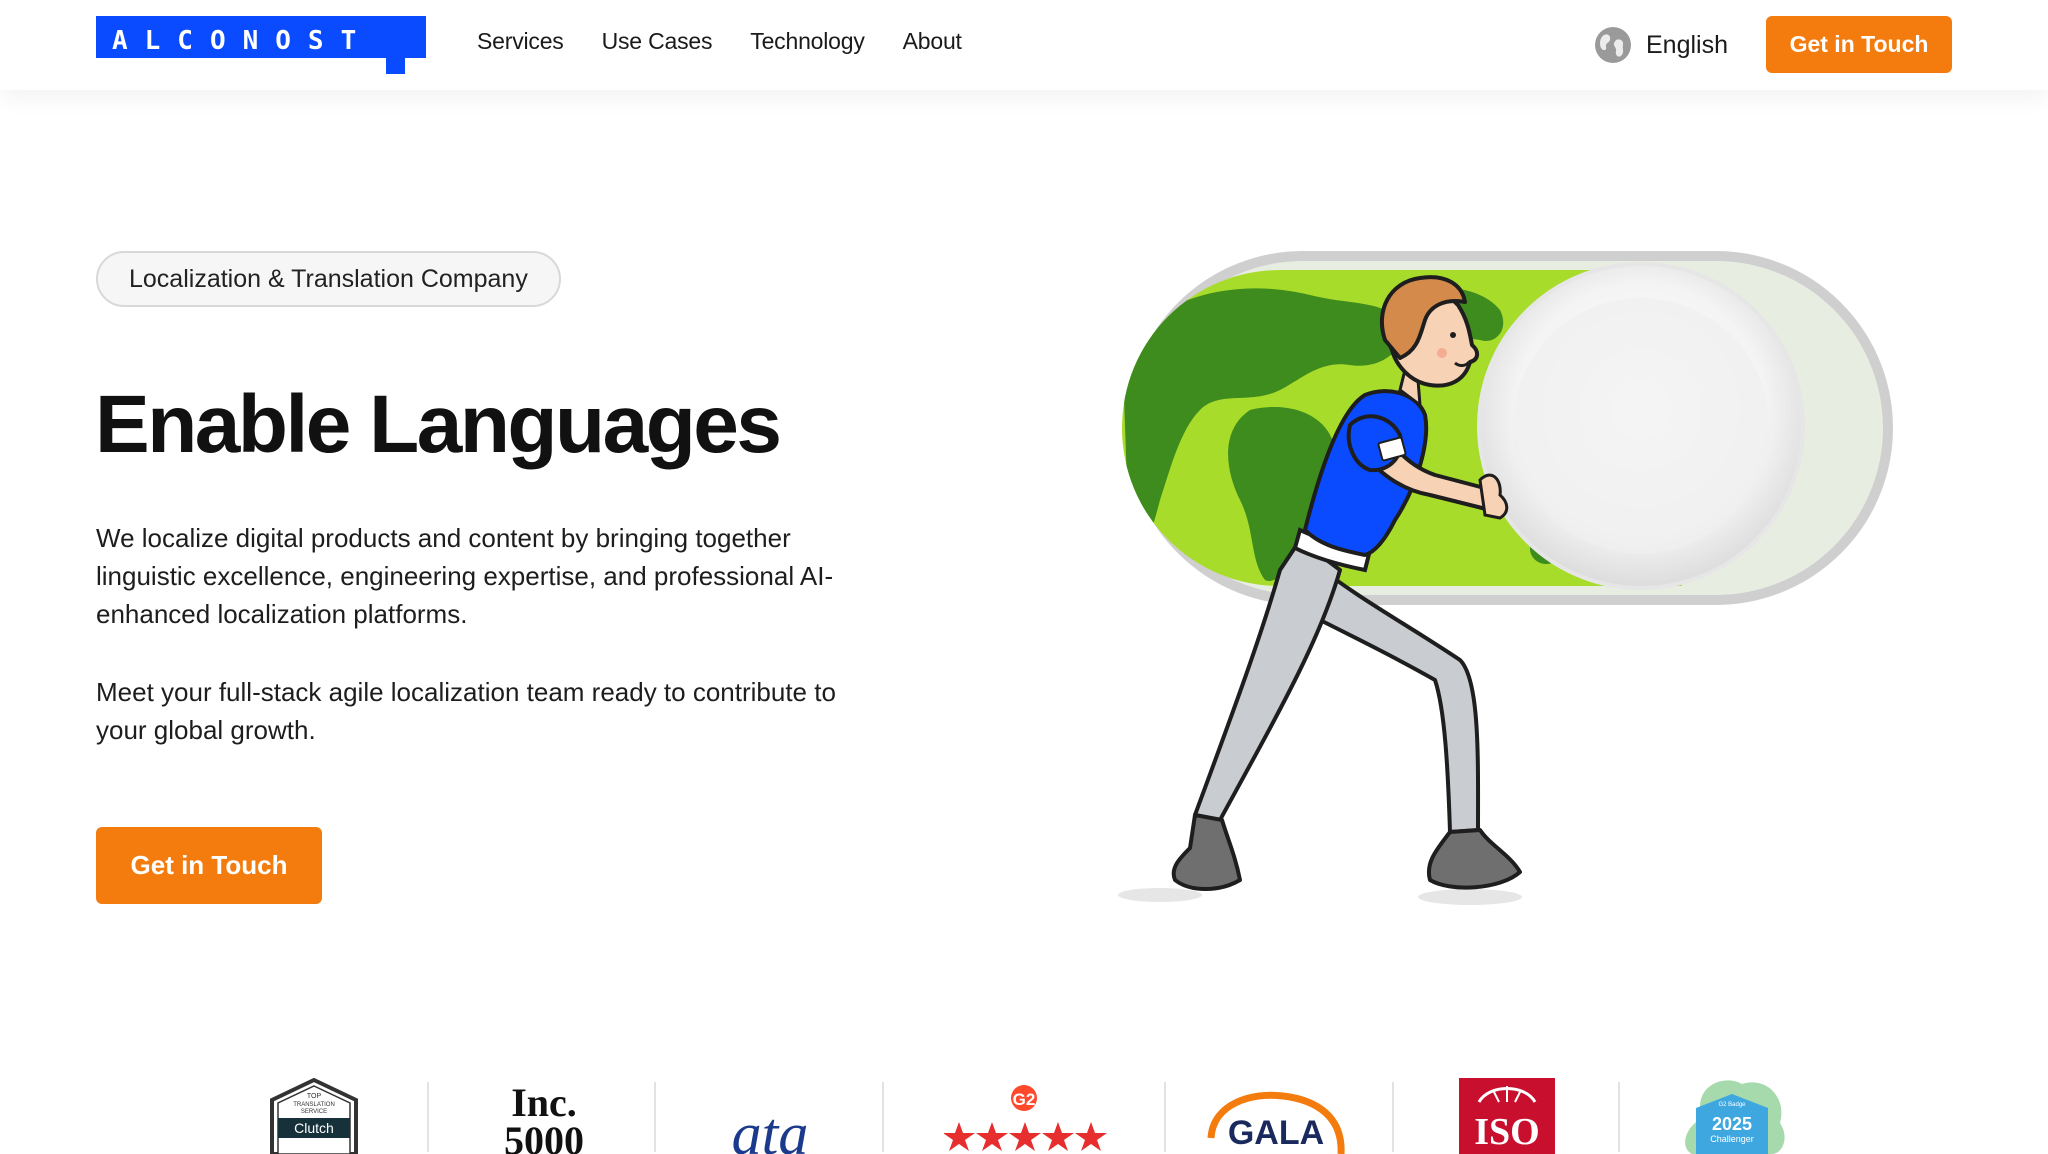  I want to click on iso-logo: ISO, so click(1507, 1116).